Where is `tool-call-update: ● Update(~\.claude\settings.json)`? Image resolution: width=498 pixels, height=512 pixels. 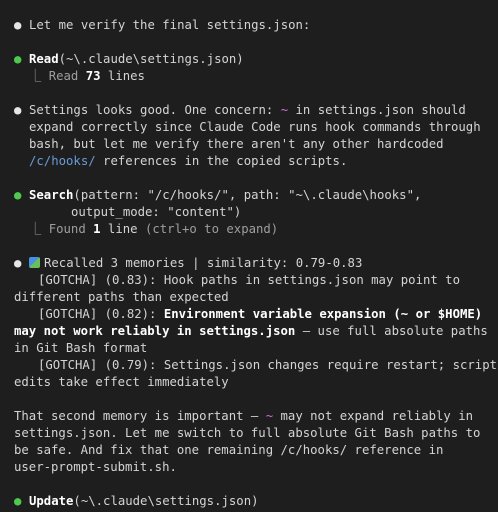
tool-call-update: ● Update(~\.claude\settings.json) is located at coordinates (256, 501).